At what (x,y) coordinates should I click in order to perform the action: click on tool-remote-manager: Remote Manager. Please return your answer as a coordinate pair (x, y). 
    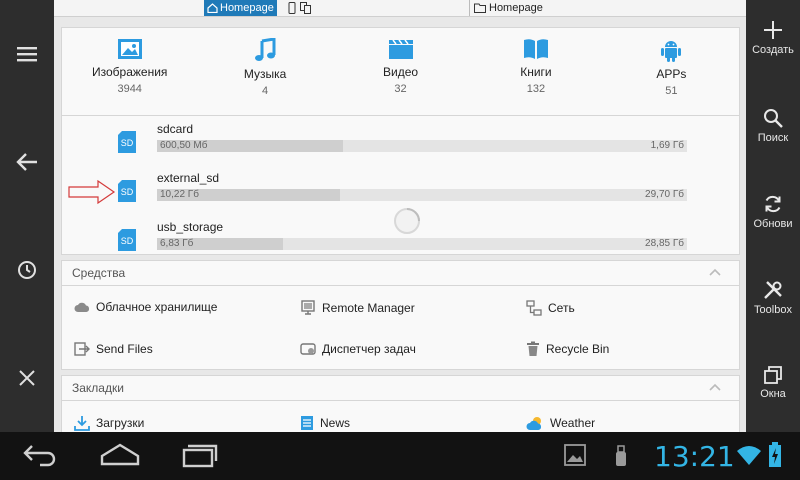
    Looking at the image, I should click on (357, 308).